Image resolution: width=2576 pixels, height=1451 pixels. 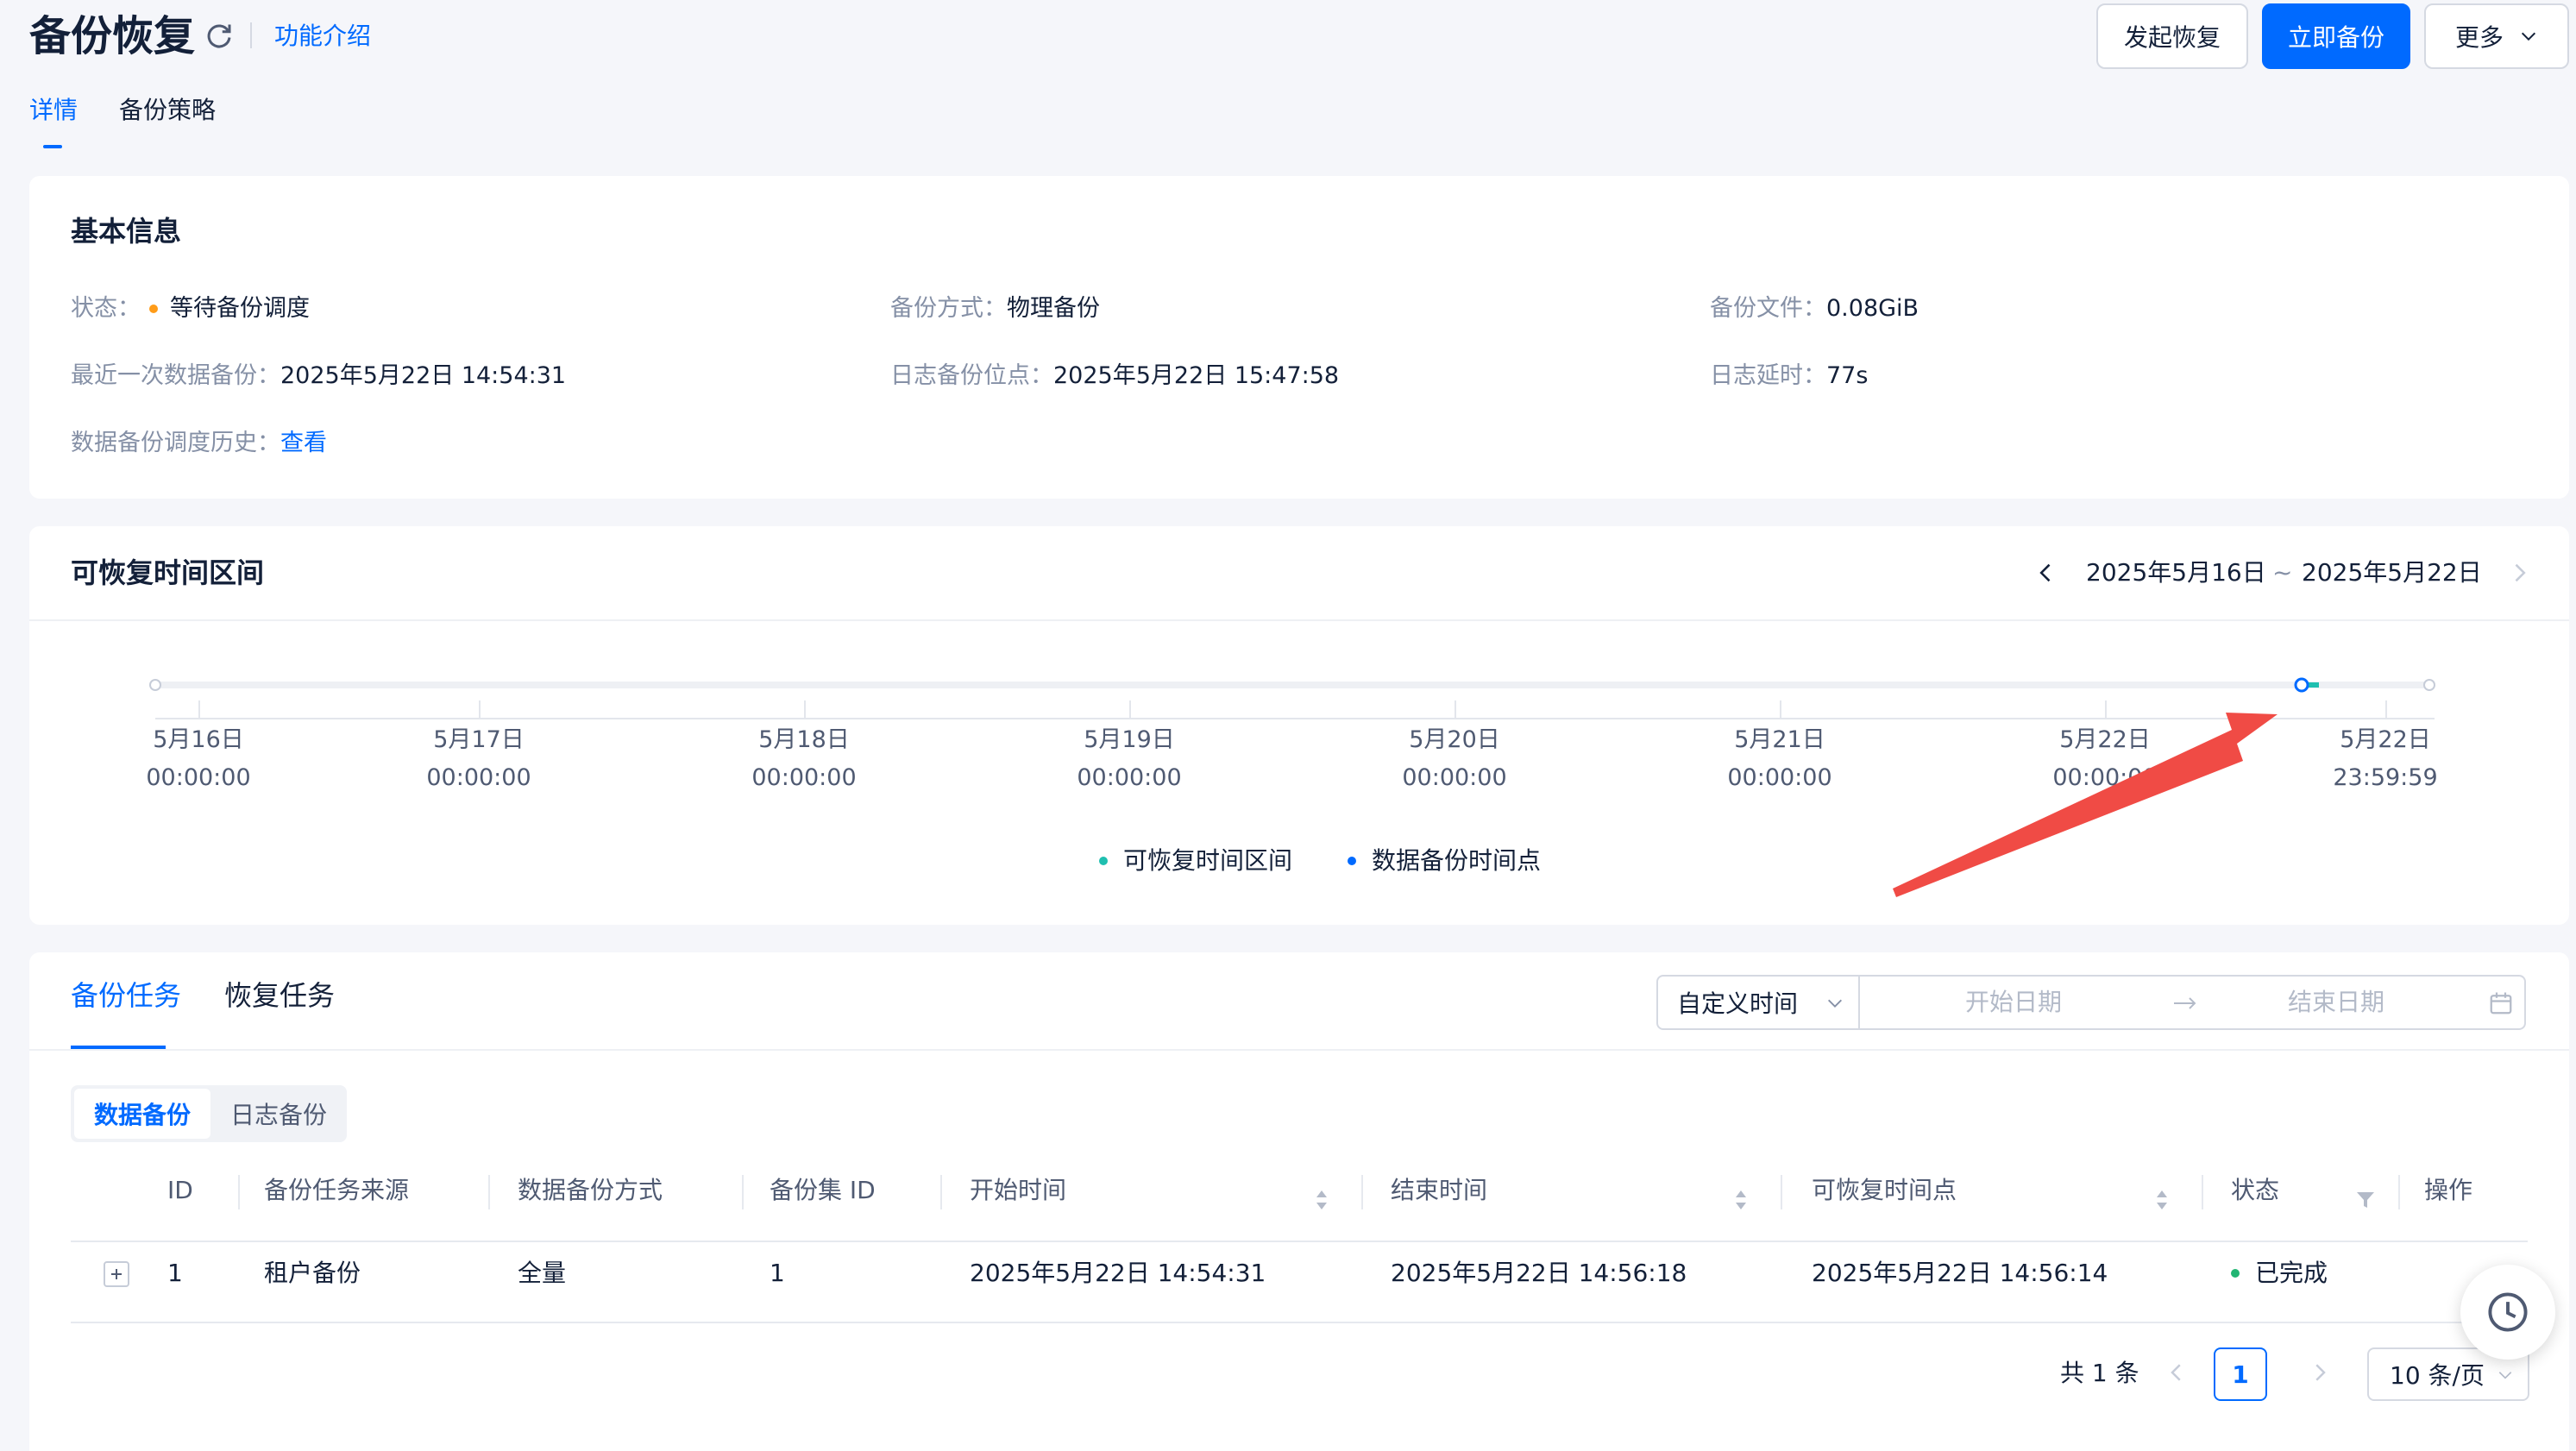 What do you see at coordinates (2336, 36) in the screenshot?
I see `backup-now-button: 立即备份` at bounding box center [2336, 36].